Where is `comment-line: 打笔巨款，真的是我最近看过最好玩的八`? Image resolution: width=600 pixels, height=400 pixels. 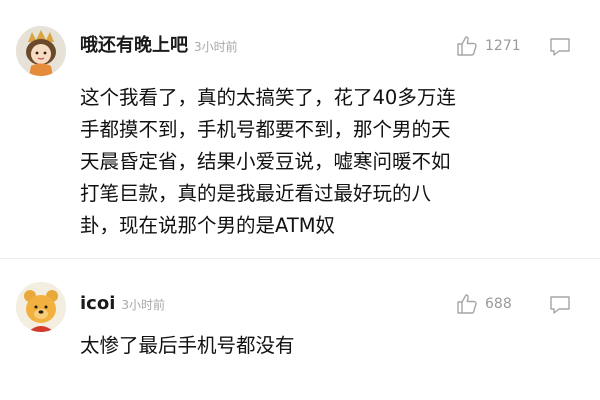 comment-line: 打笔巨款，真的是我最近看过最好玩的八 is located at coordinates (256, 193).